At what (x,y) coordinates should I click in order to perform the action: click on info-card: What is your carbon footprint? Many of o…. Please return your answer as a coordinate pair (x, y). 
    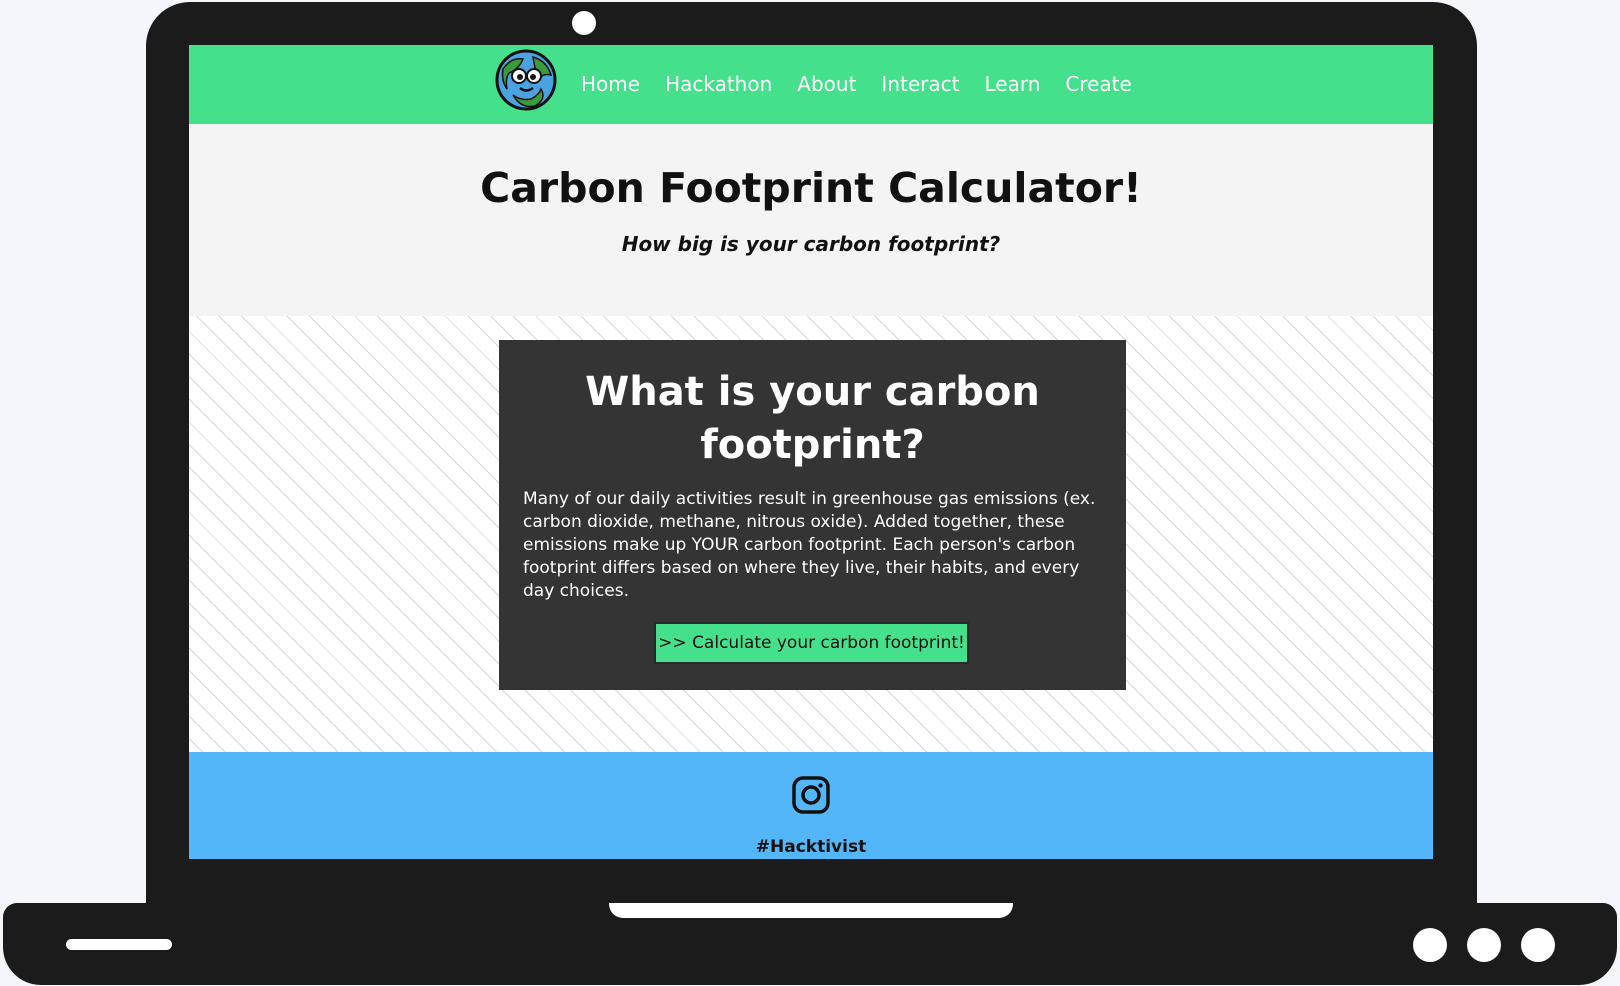
    Looking at the image, I should click on (812, 515).